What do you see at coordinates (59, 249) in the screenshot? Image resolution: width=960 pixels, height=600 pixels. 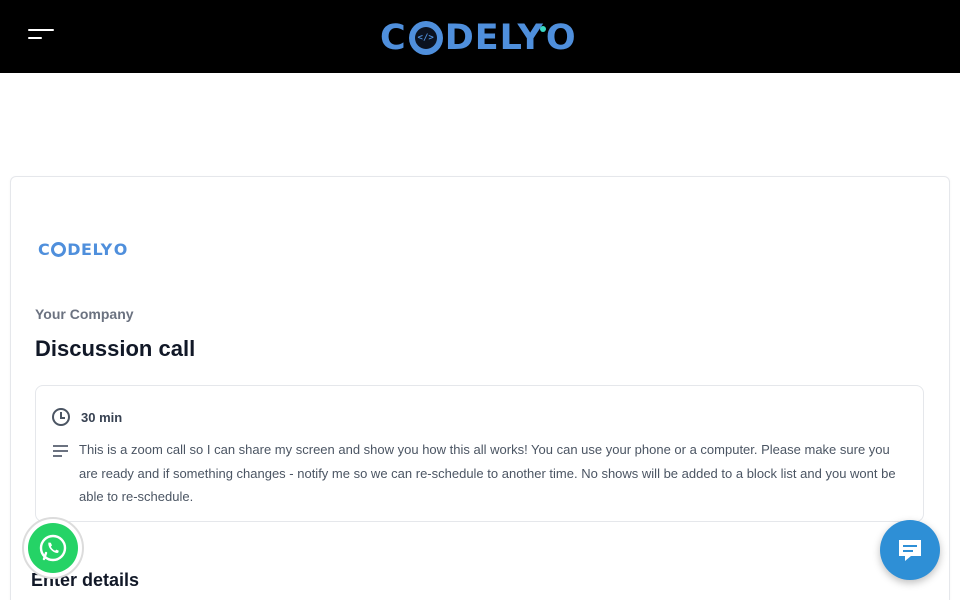 I see `company-logo-circle` at bounding box center [59, 249].